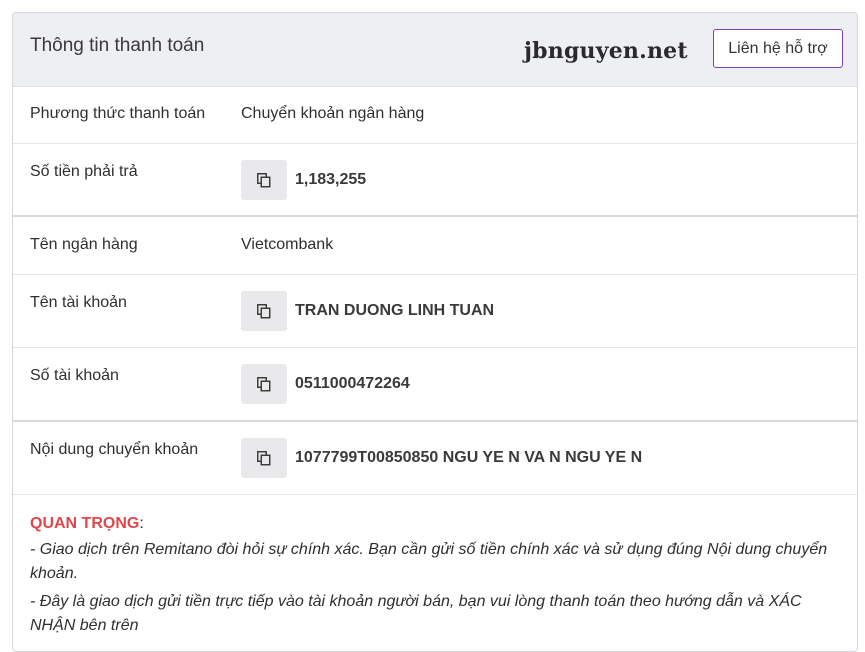 The width and height of the screenshot is (865, 652). I want to click on important-heading: QUAN TRỌNG:, so click(435, 524).